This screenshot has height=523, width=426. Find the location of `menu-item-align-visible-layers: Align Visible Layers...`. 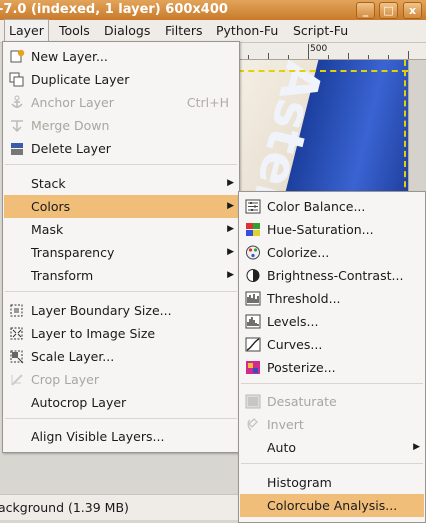

menu-item-align-visible-layers: Align Visible Layers... is located at coordinates (121, 436).